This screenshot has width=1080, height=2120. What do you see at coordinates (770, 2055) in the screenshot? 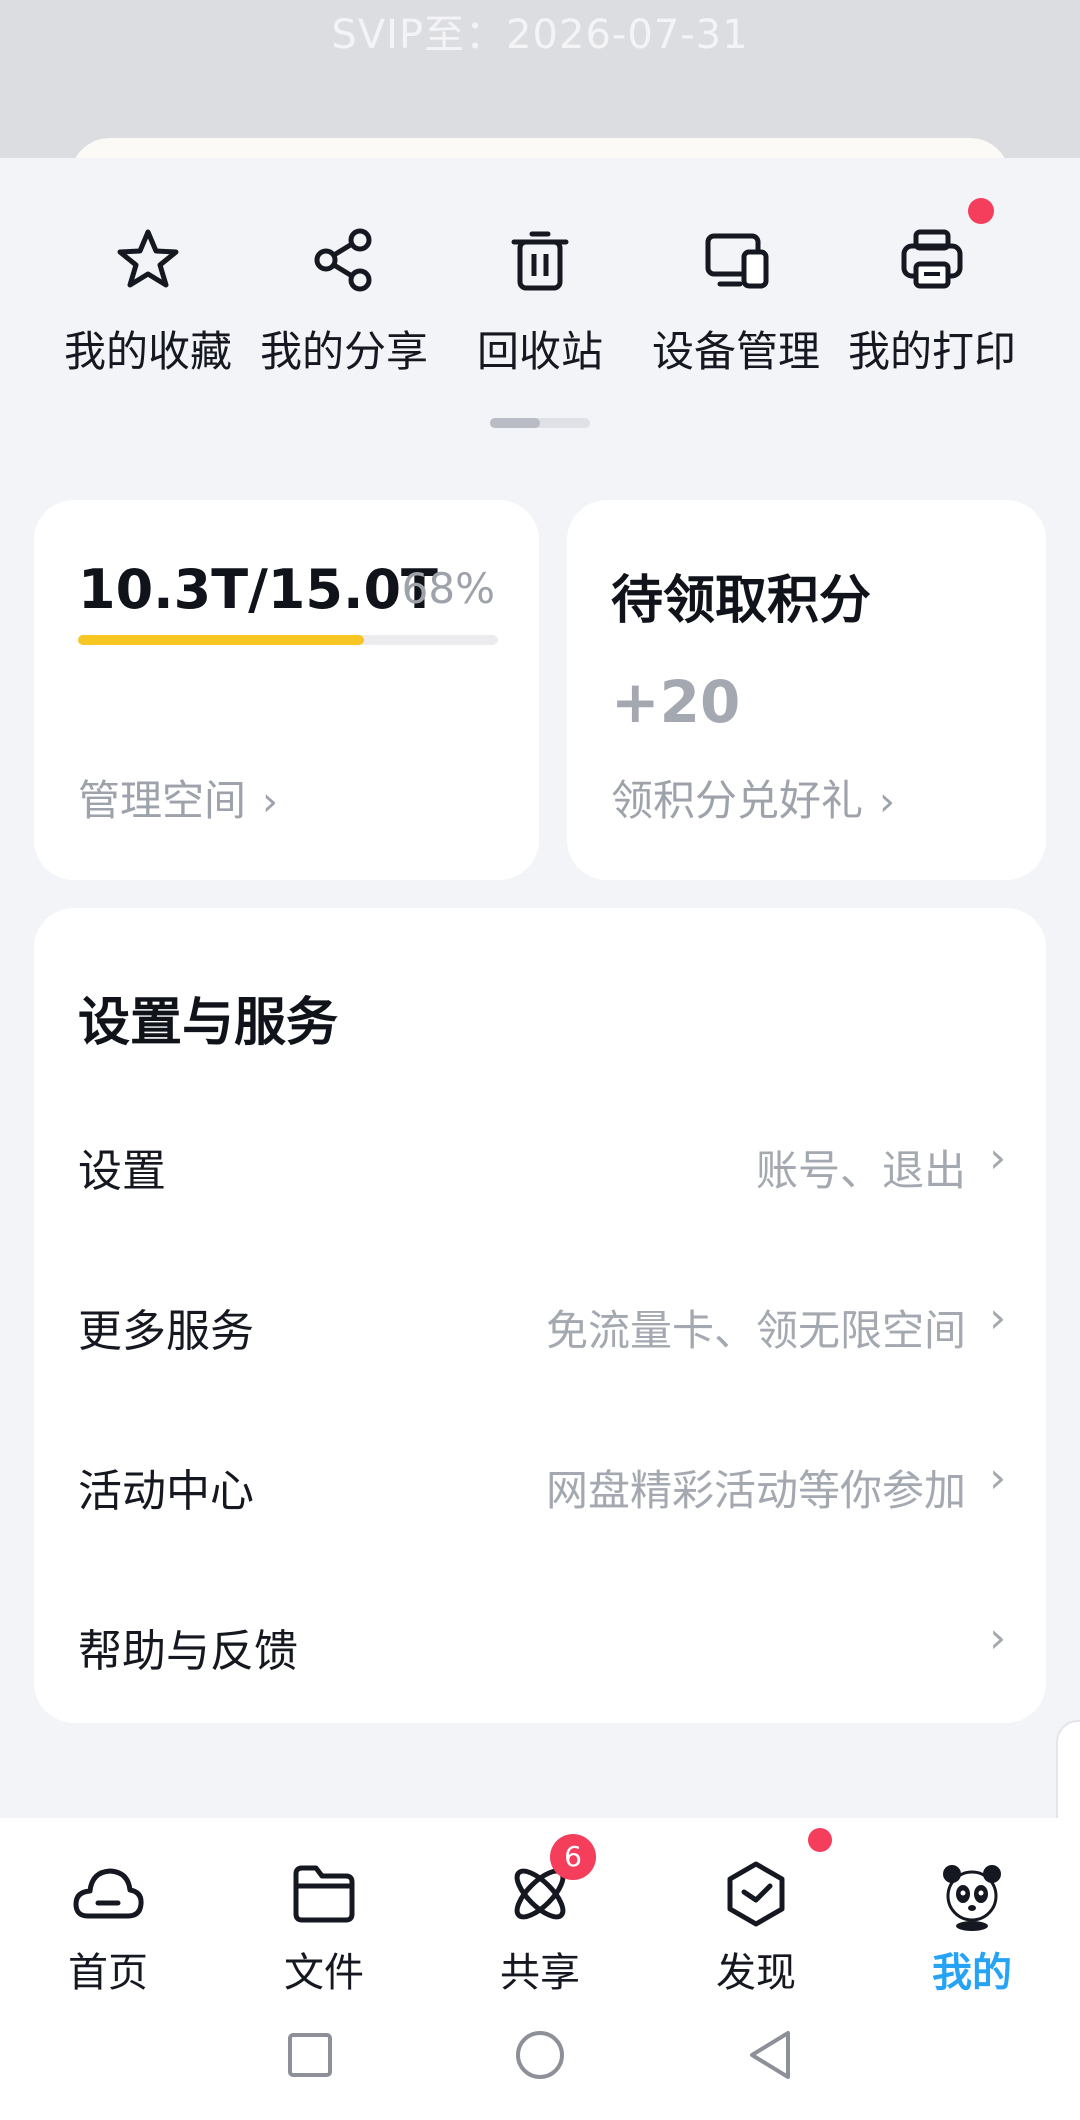
I see `back-button` at bounding box center [770, 2055].